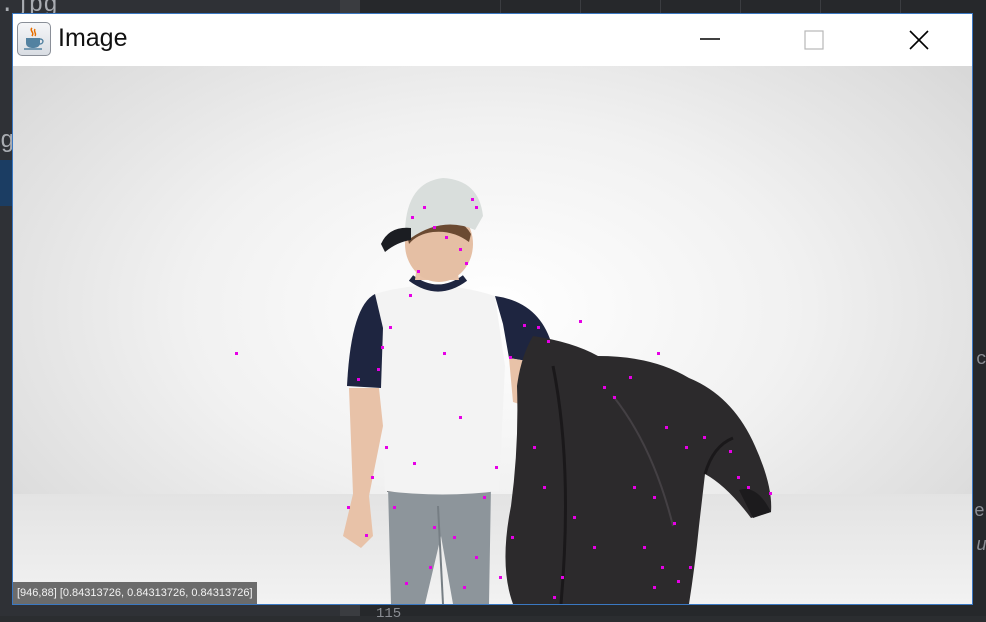  I want to click on close-button, so click(919, 40).